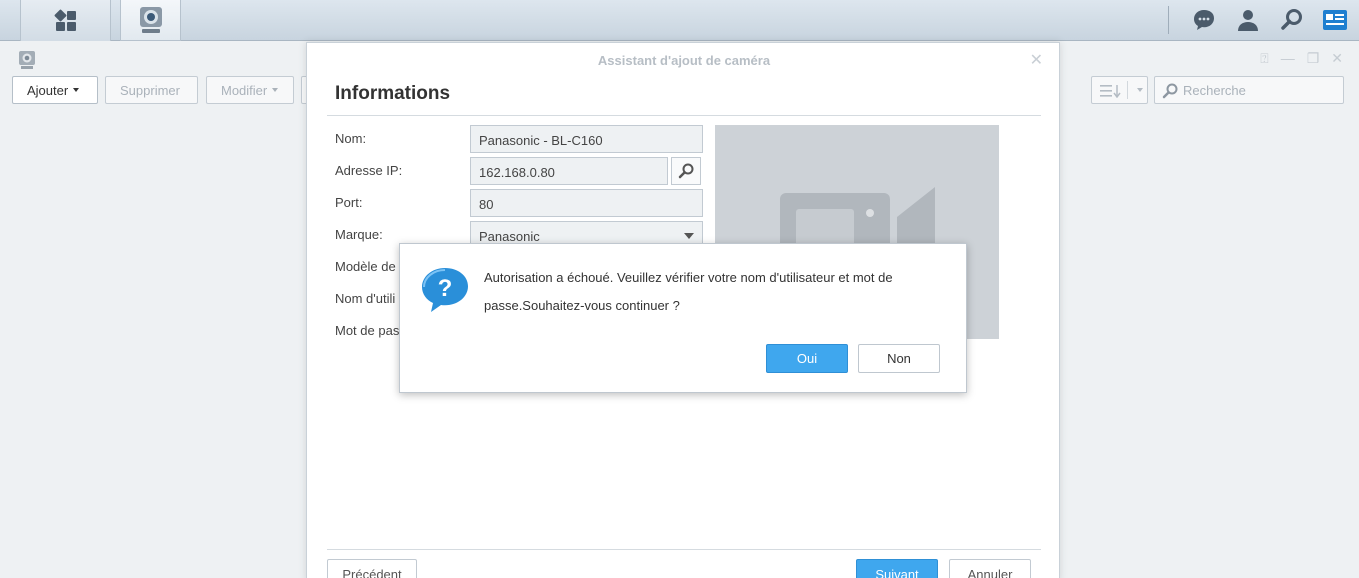 This screenshot has height=578, width=1359. Describe the element at coordinates (899, 358) in the screenshot. I see `no-button: Non` at that location.